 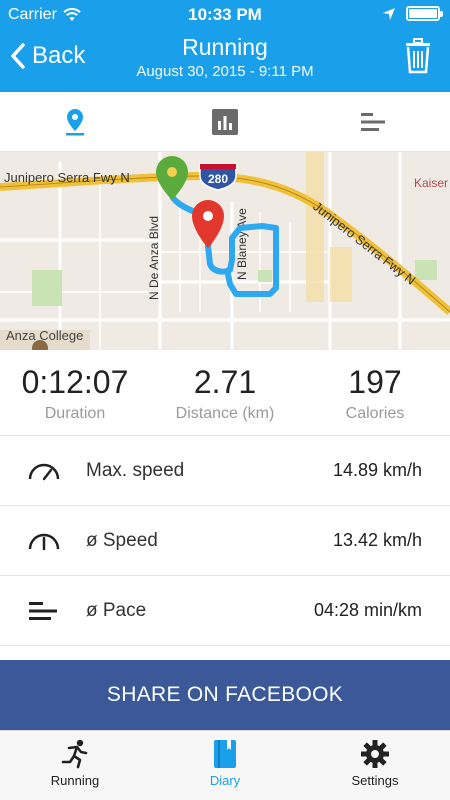 I want to click on stat-distance: 2.71 Distance (km), so click(x=225, y=392).